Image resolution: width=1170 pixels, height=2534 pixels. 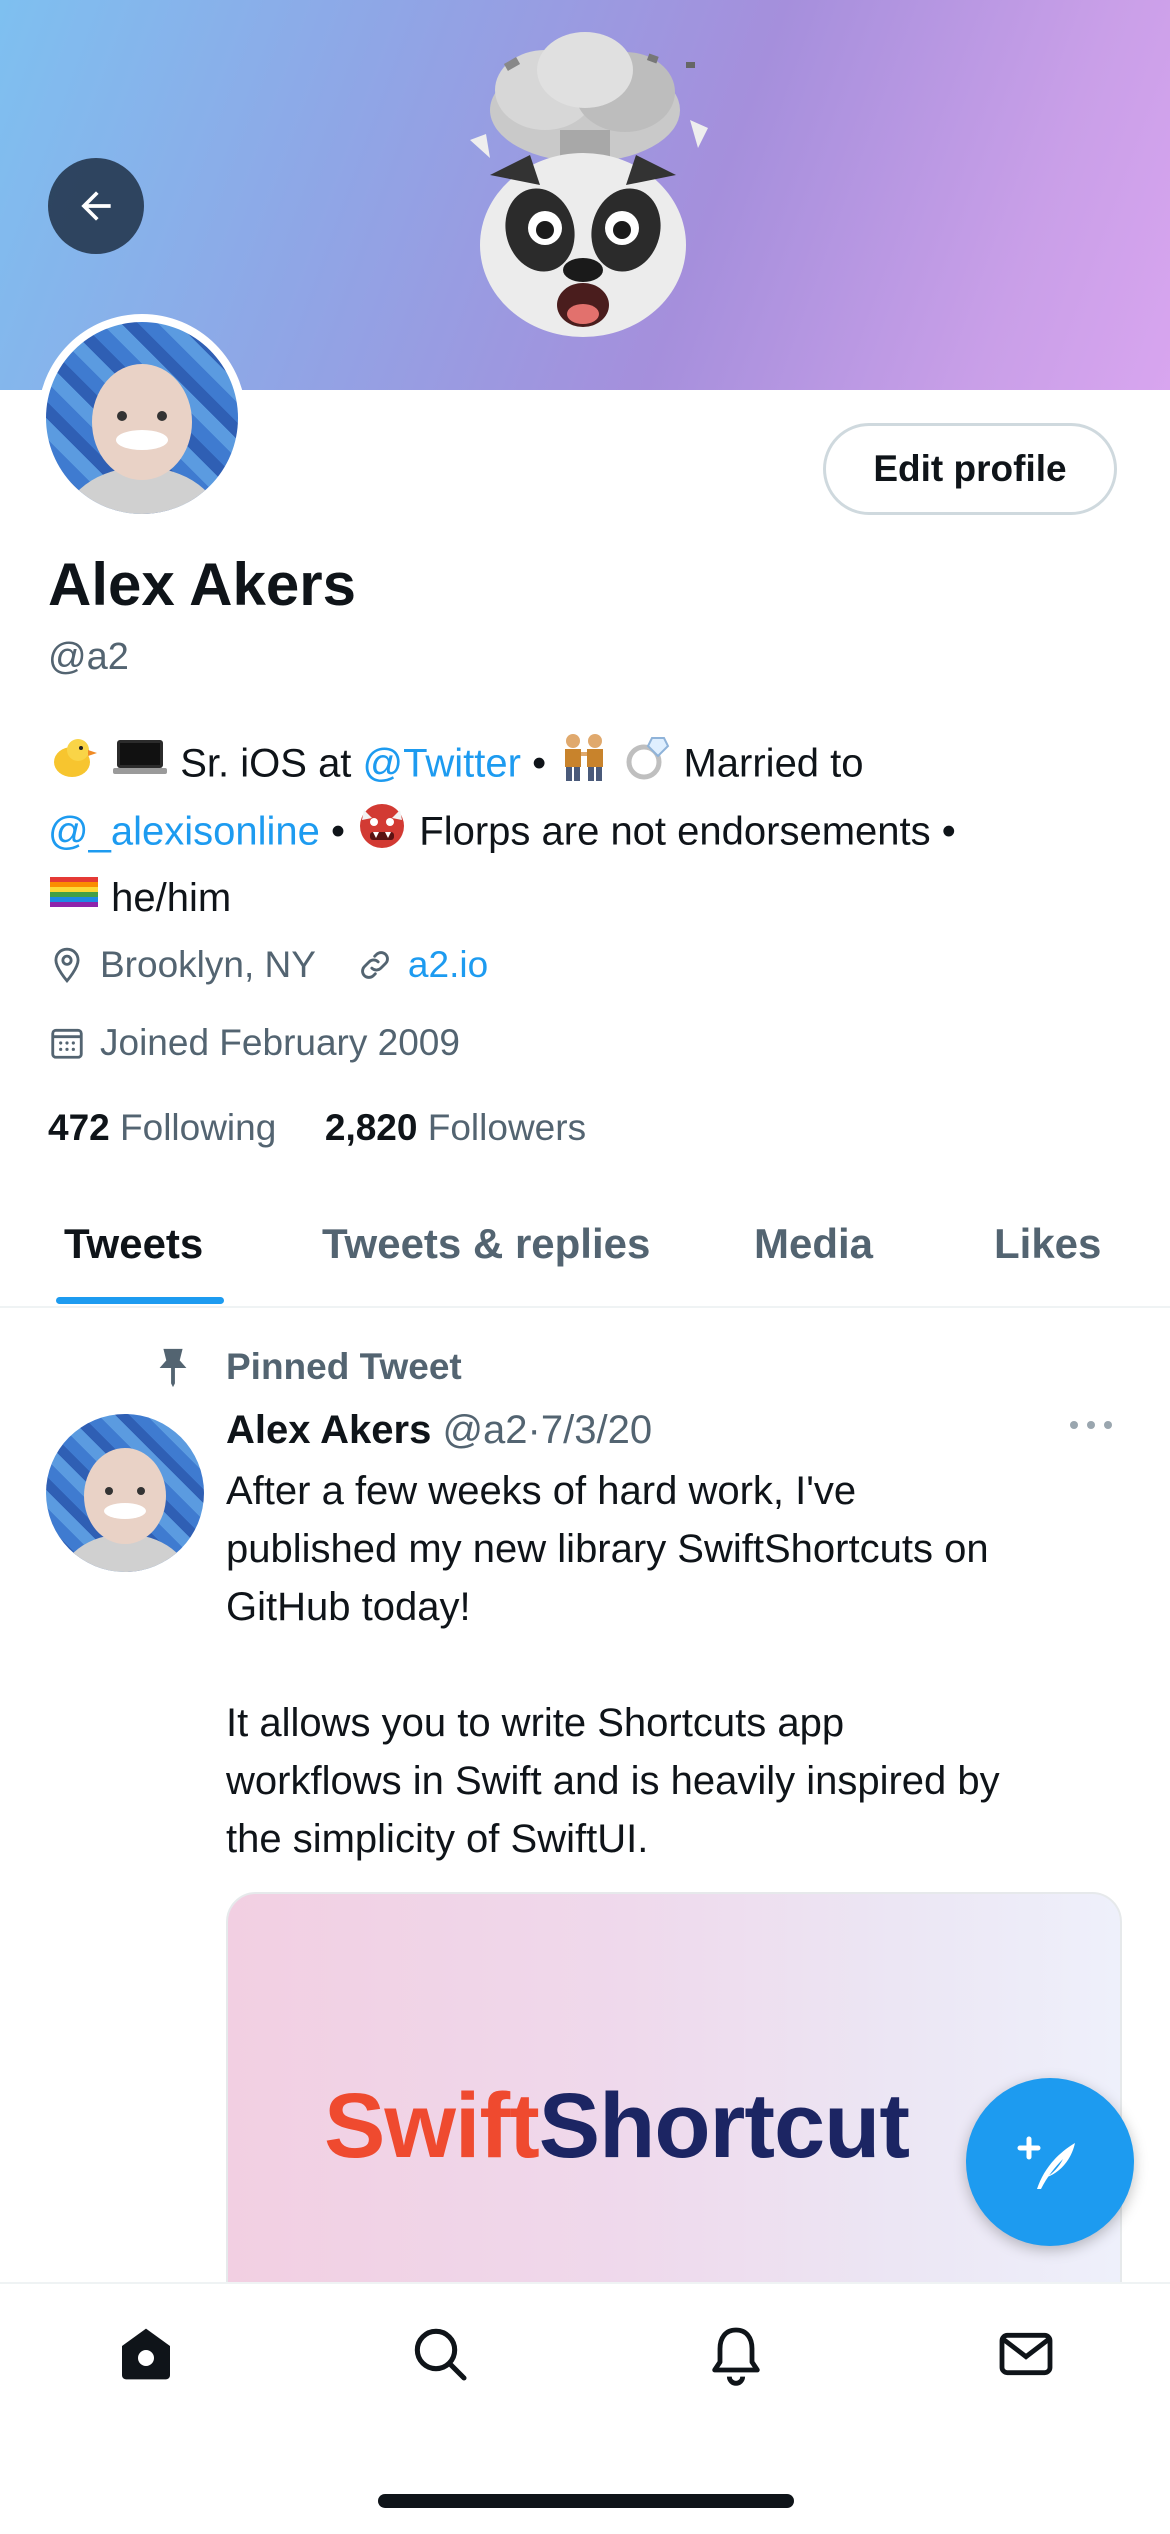 I want to click on card-title-swift: Swift, so click(x=432, y=2126).